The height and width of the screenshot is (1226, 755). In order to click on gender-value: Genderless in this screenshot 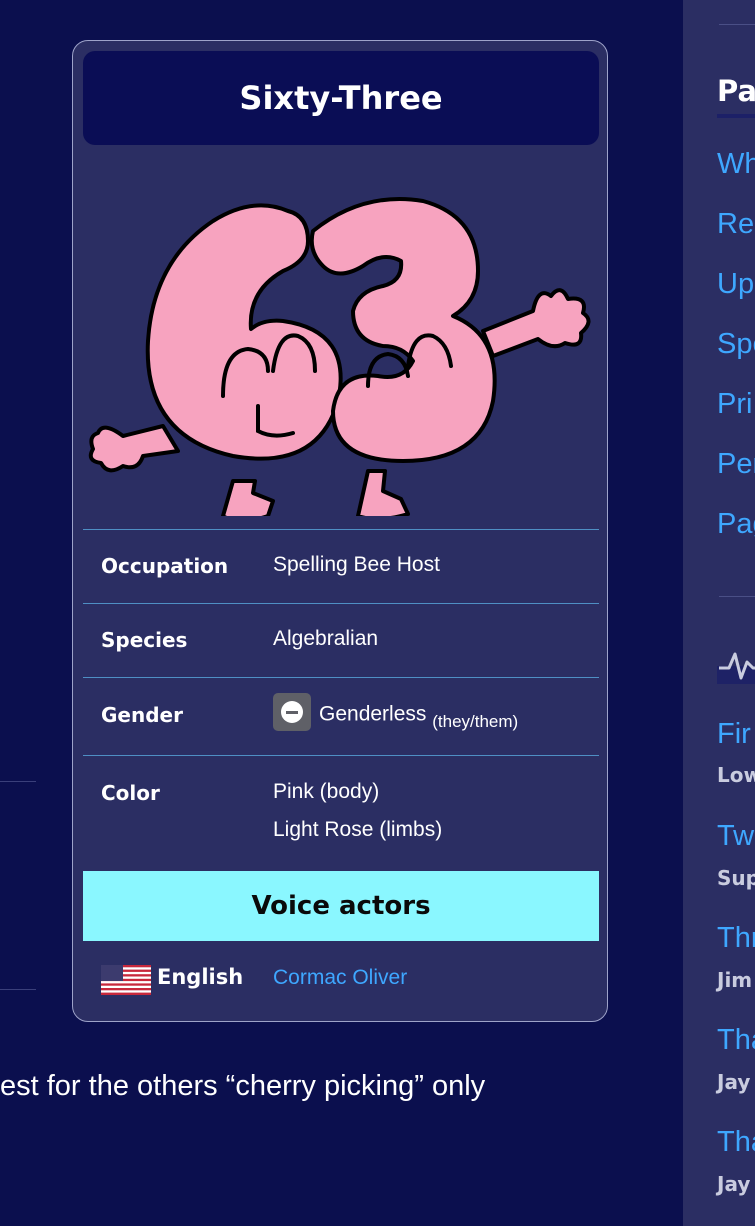, I will do `click(373, 714)`.